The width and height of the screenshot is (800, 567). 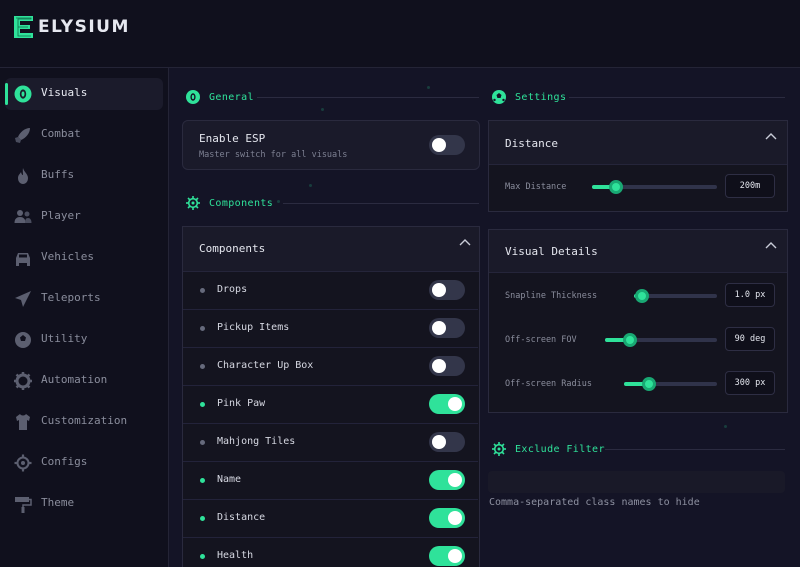 What do you see at coordinates (750, 383) in the screenshot?
I see `offscreen-radius-value: 300 px` at bounding box center [750, 383].